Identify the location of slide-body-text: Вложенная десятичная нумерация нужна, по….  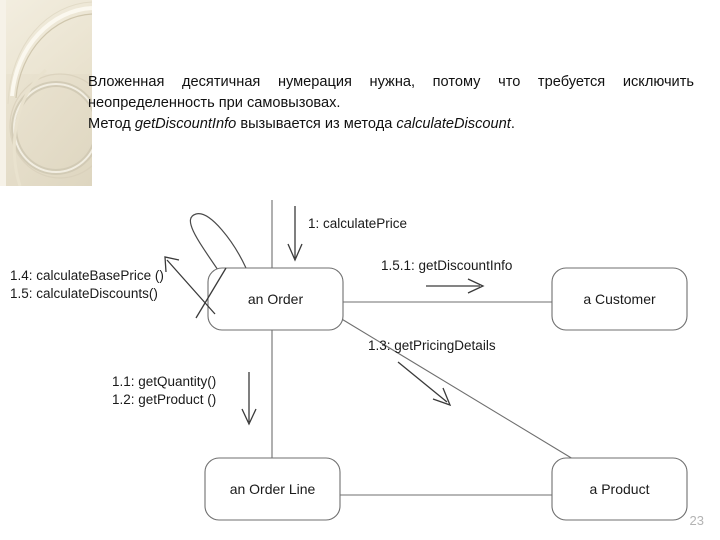
(391, 103).